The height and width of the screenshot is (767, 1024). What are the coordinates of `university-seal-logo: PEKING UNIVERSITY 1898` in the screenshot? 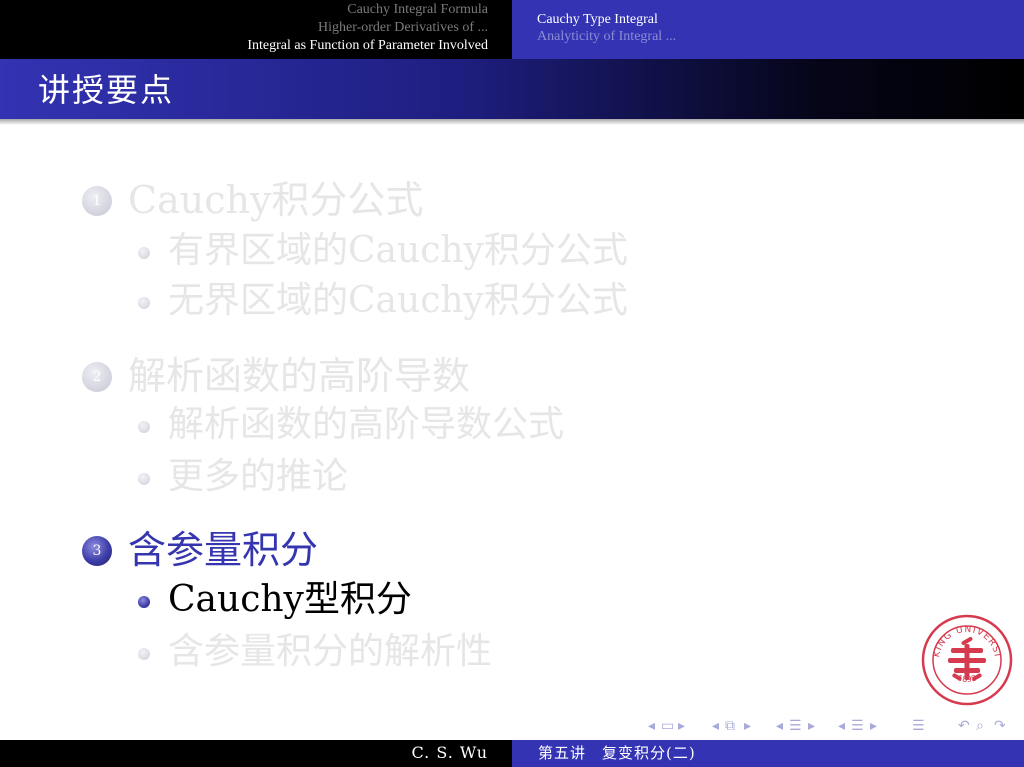 It's located at (965, 656).